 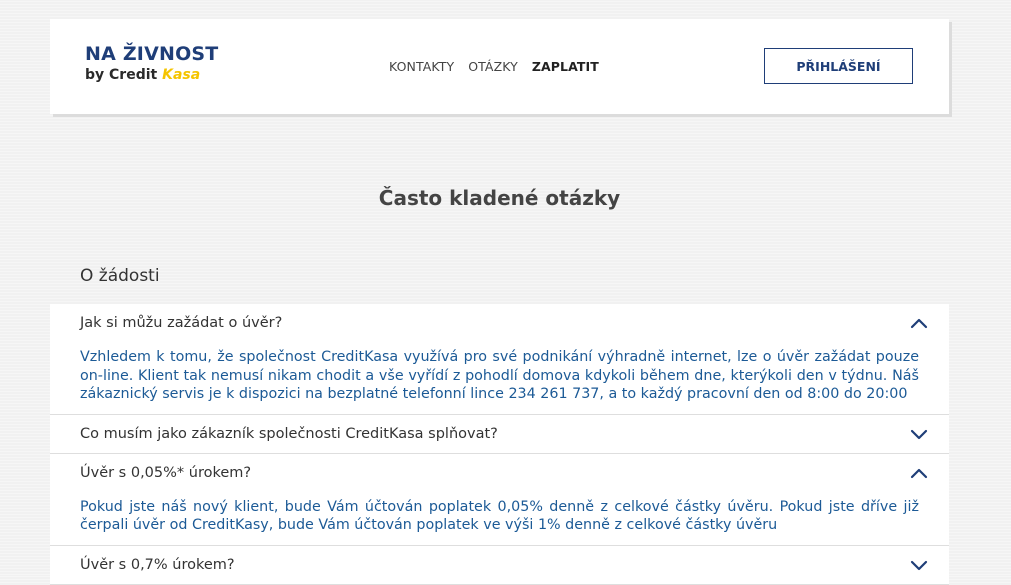 I want to click on logo-kasa: Kasa, so click(x=181, y=75).